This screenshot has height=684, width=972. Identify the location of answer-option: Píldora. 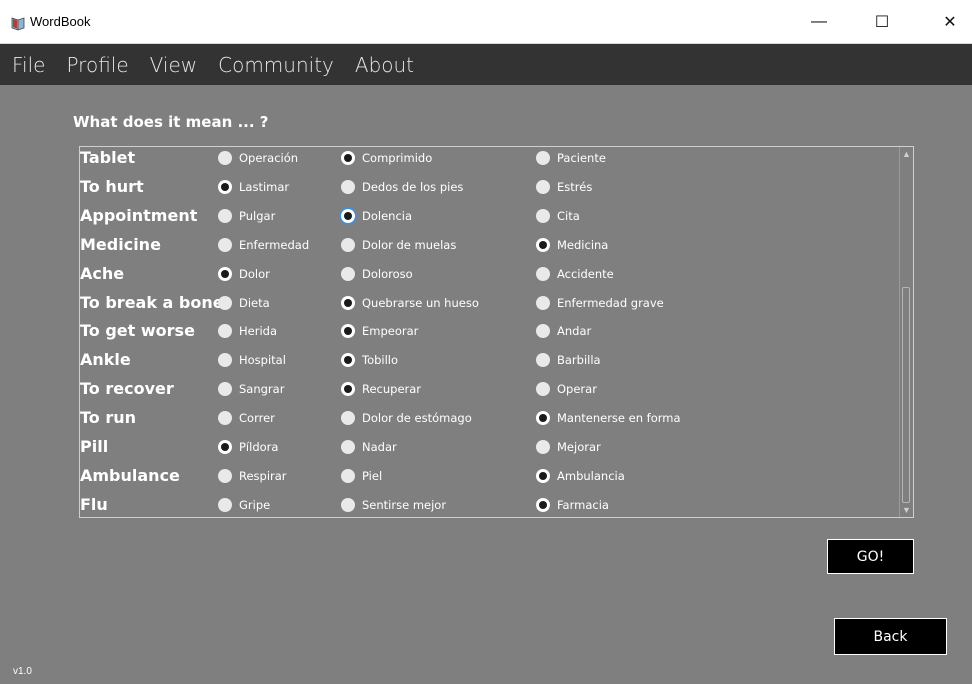
(248, 447).